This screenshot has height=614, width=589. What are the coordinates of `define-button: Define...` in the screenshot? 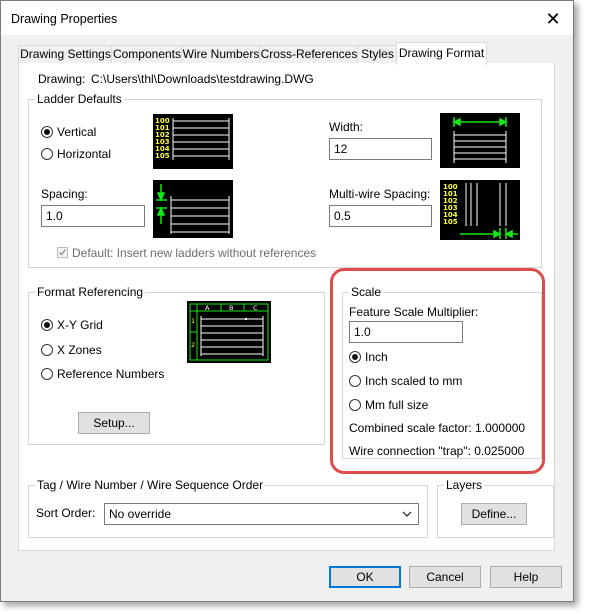 It's located at (494, 514).